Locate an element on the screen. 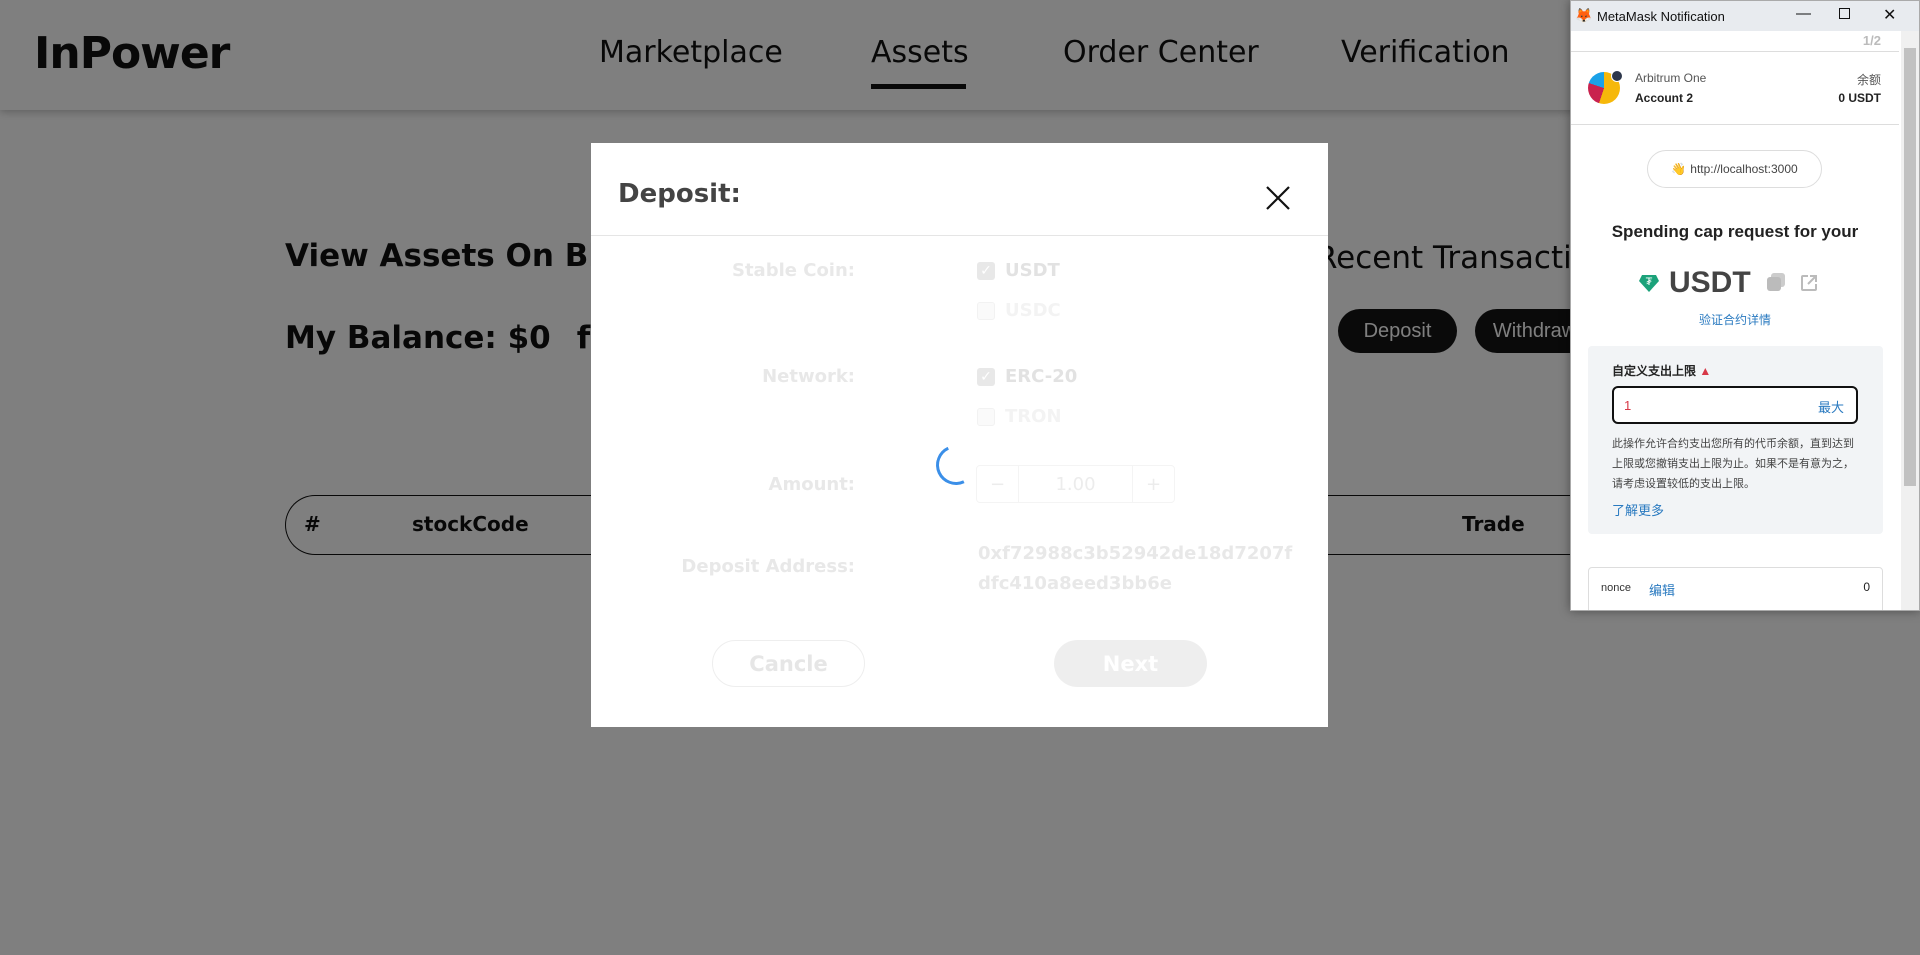  cap-label-text: 自定义支出上限 is located at coordinates (1654, 371).